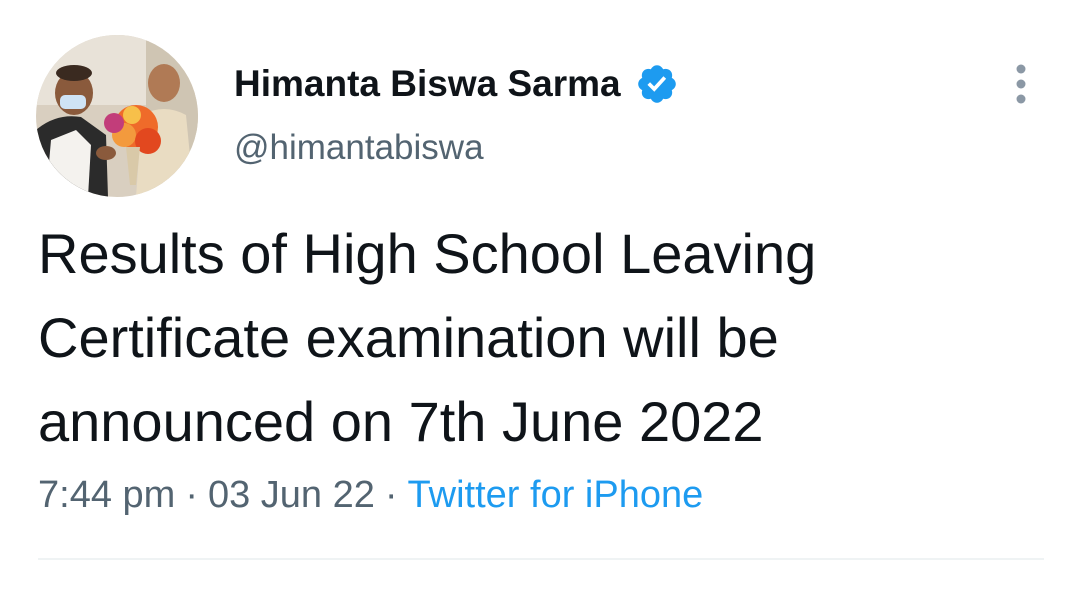 The width and height of the screenshot is (1080, 608). Describe the element at coordinates (291, 495) in the screenshot. I see `tweet-date: 03 Jun 22` at that location.